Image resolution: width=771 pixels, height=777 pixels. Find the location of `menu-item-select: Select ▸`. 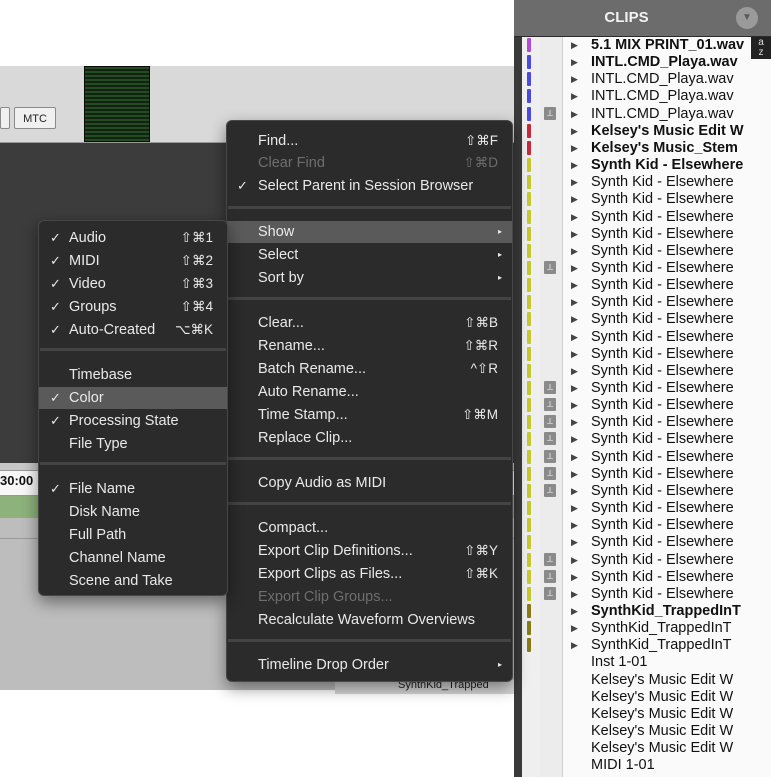

menu-item-select: Select ▸ is located at coordinates (369, 255).